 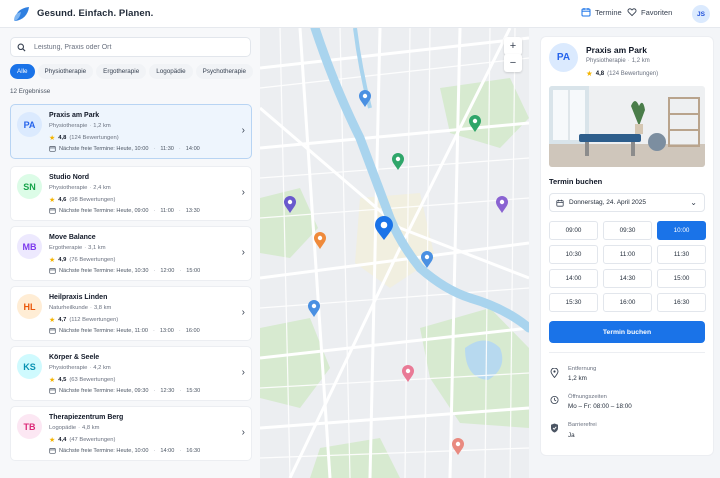 What do you see at coordinates (82, 200) in the screenshot?
I see `practice-rating: ★ 4,6 (98 Bewertungen)` at bounding box center [82, 200].